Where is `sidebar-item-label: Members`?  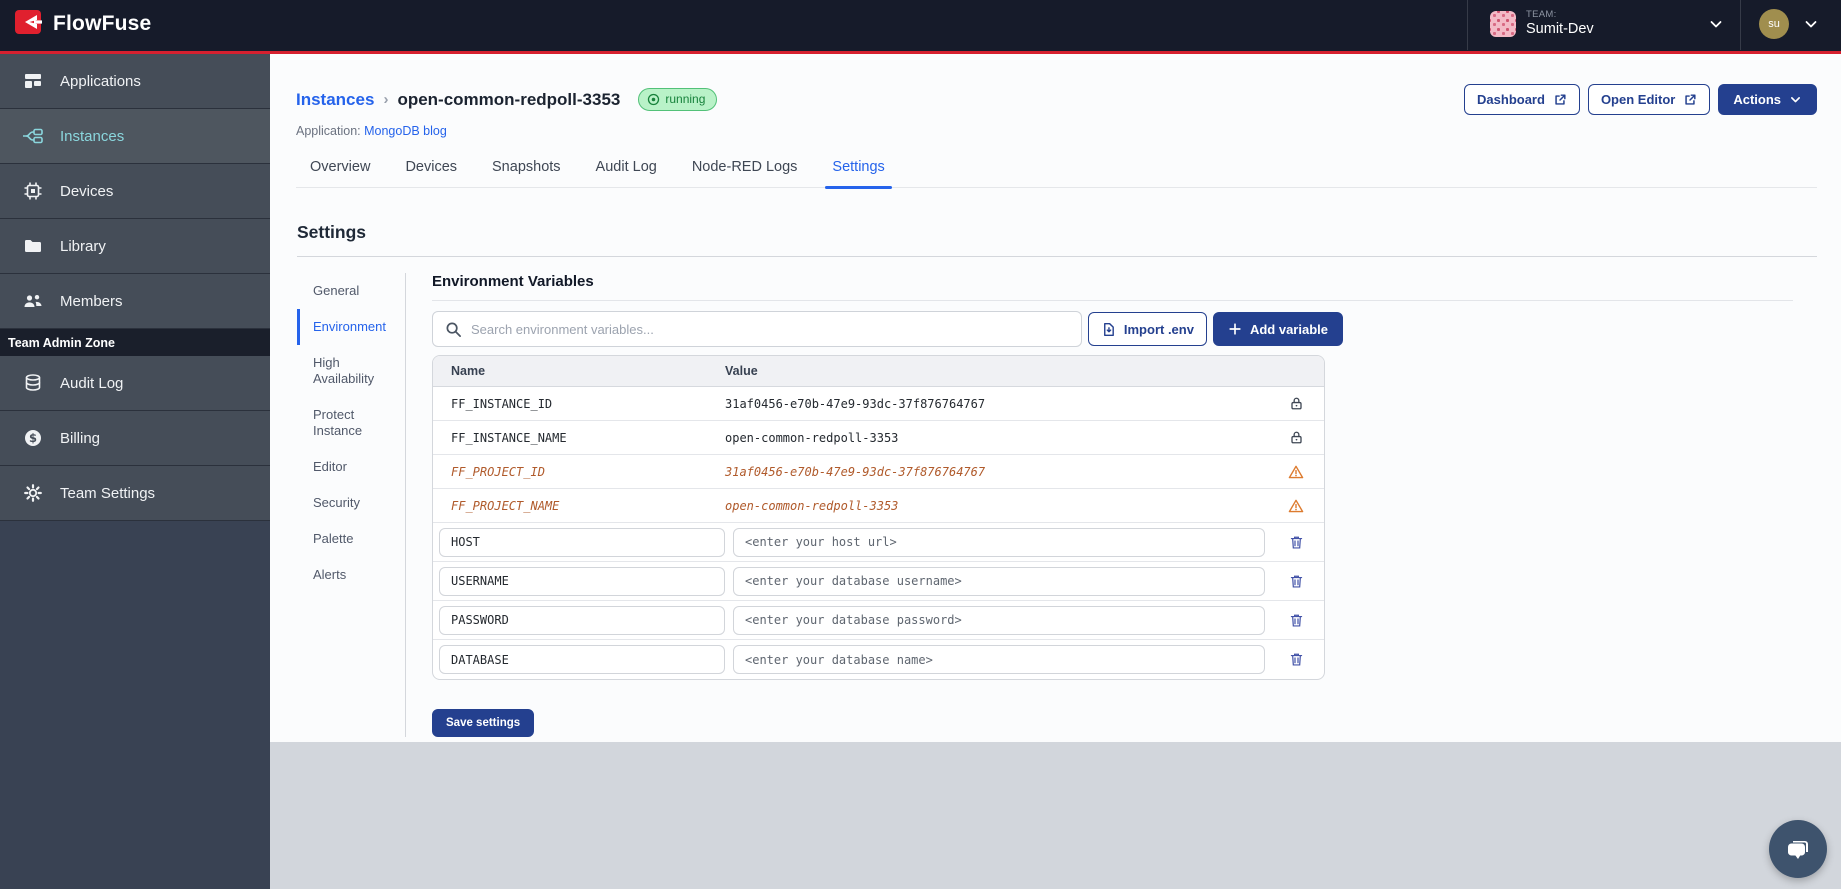
sidebar-item-label: Members is located at coordinates (91, 301).